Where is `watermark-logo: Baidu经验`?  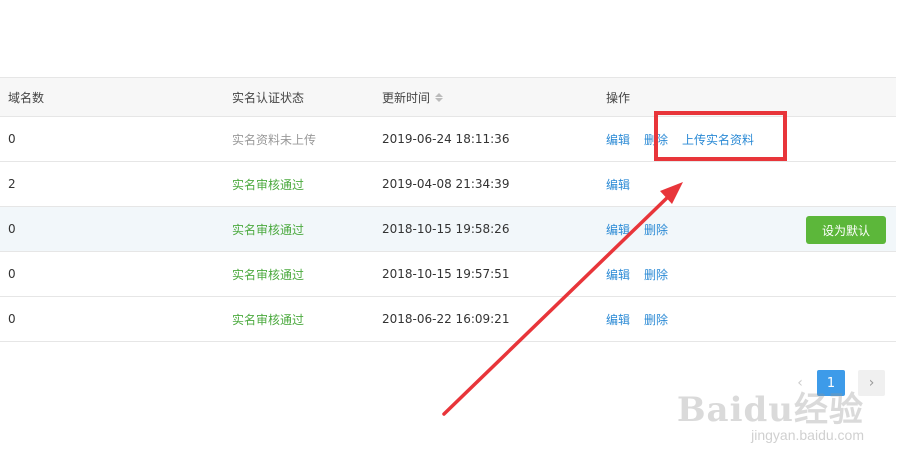 watermark-logo: Baidu经验 is located at coordinates (770, 410).